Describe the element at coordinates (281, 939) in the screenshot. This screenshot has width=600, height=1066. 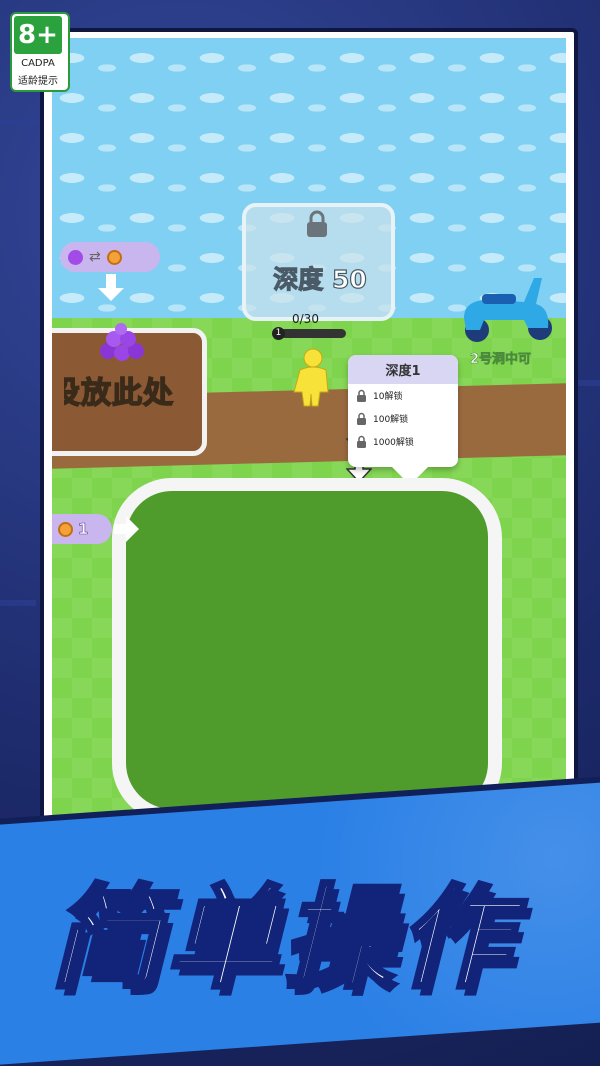
I see `promo-tagline: 简单操作` at that location.